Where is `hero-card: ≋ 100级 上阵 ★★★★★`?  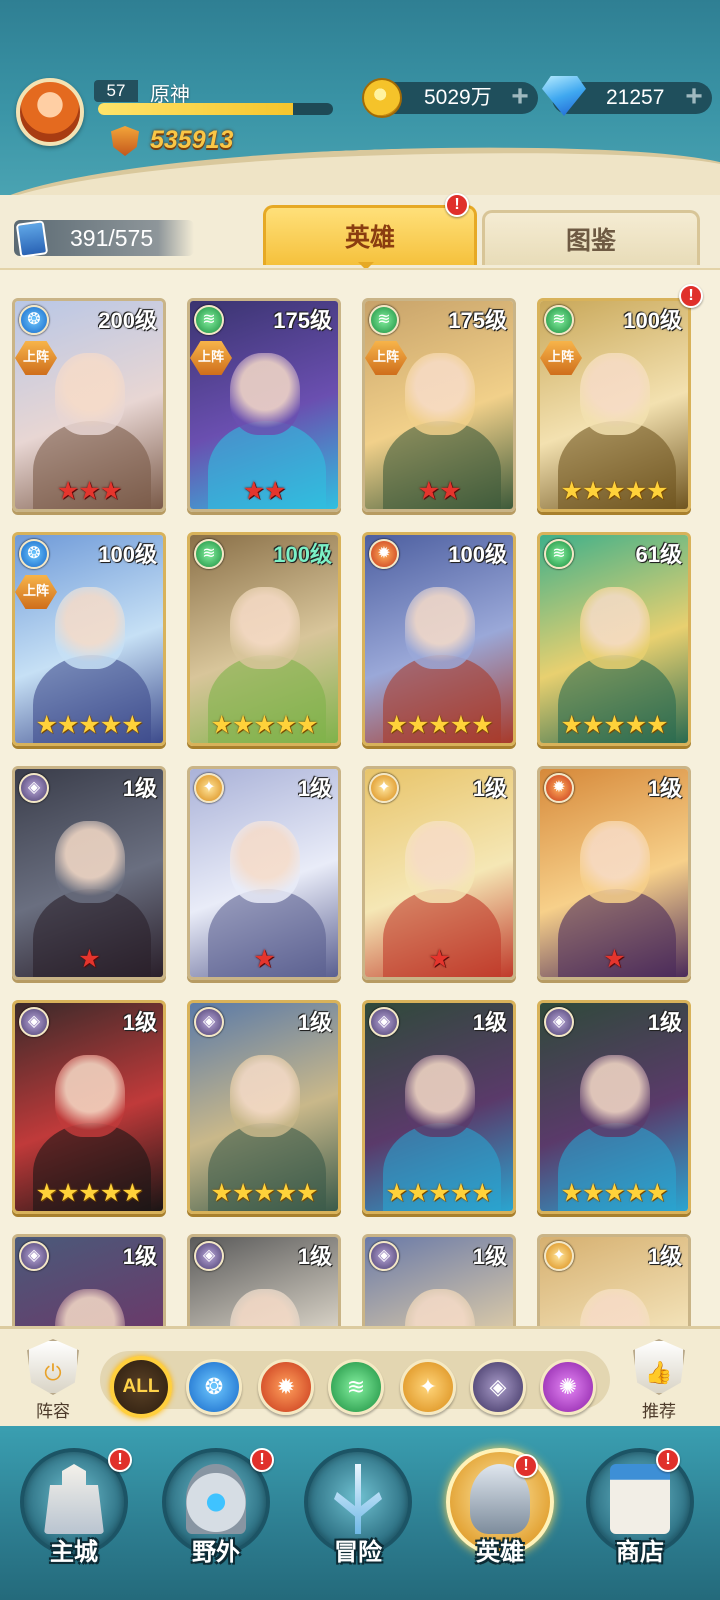 hero-card: ≋ 100级 上阵 ★★★★★ is located at coordinates (614, 405).